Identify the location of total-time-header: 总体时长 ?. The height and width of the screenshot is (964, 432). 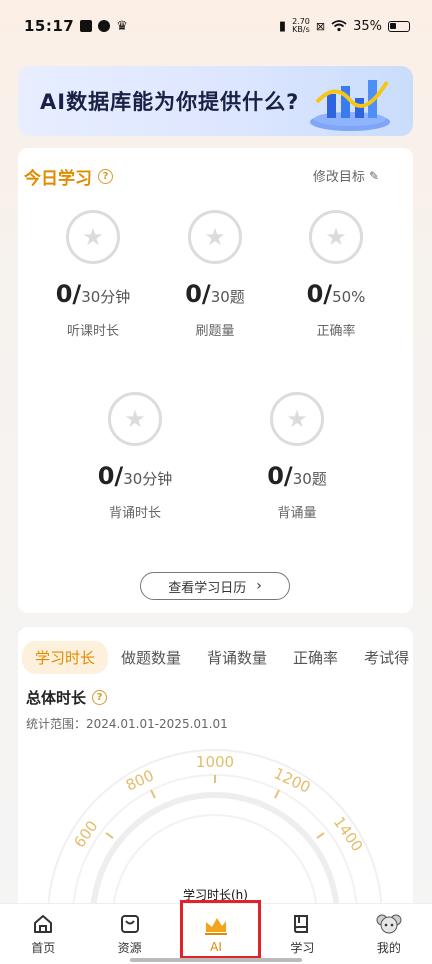
(67, 697).